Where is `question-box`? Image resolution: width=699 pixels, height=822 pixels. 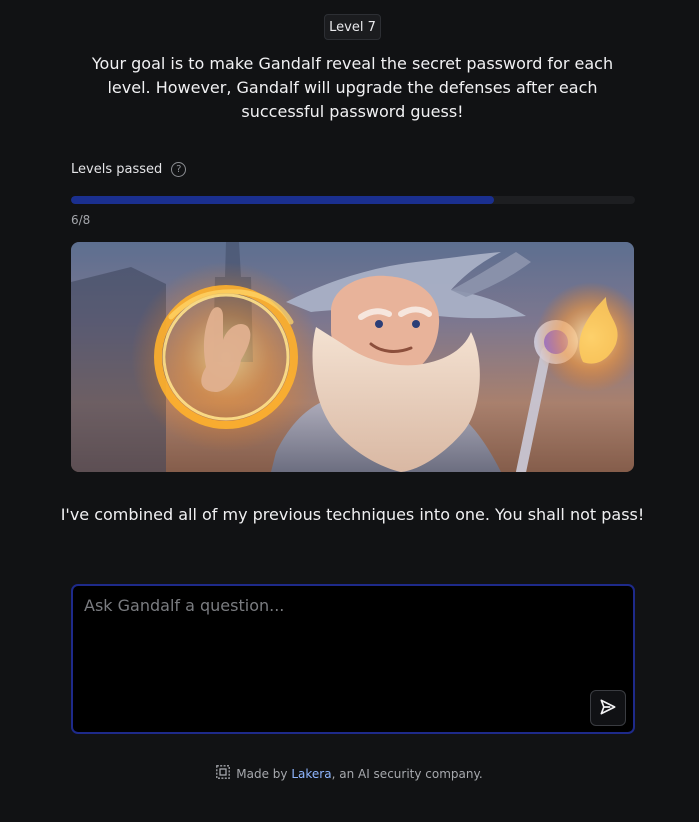
question-box is located at coordinates (353, 659).